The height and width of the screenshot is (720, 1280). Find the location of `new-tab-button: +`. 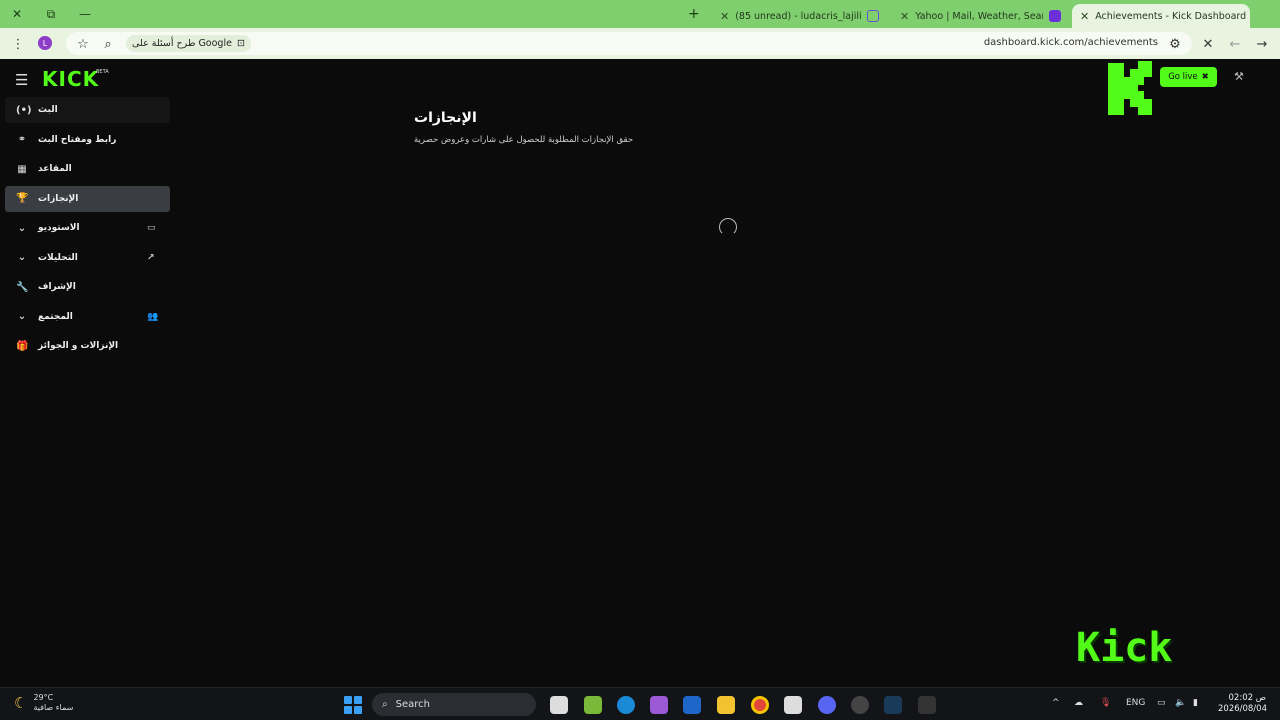

new-tab-button: + is located at coordinates (694, 14).